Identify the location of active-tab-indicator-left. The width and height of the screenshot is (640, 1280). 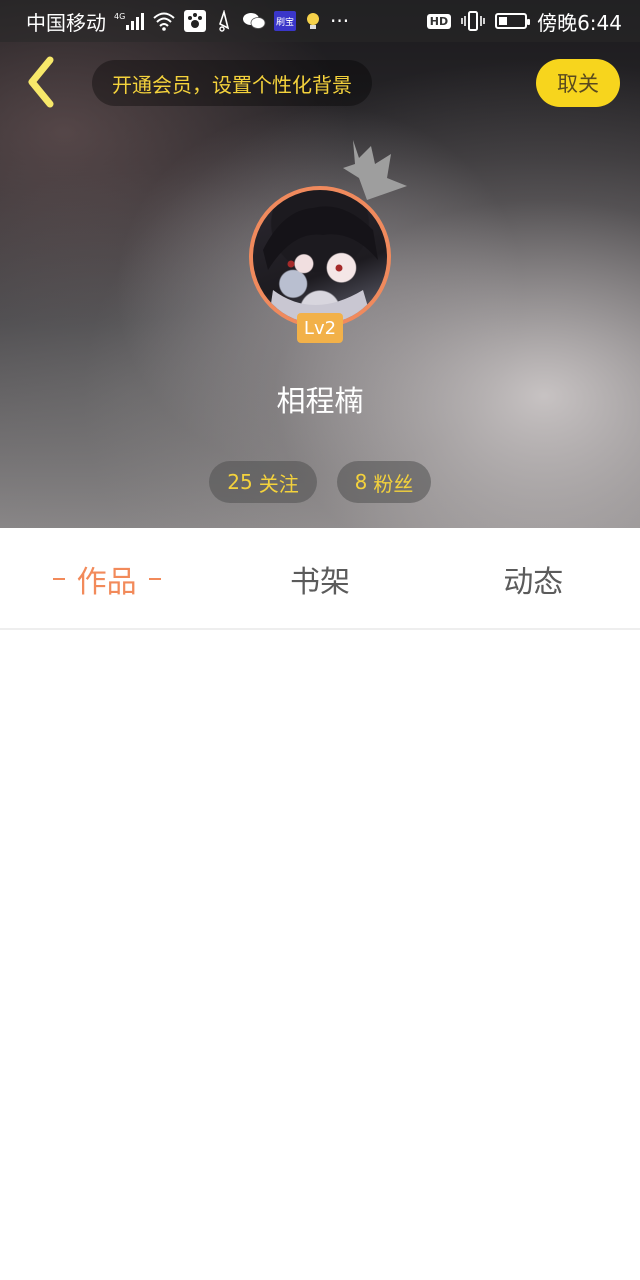
(58, 579).